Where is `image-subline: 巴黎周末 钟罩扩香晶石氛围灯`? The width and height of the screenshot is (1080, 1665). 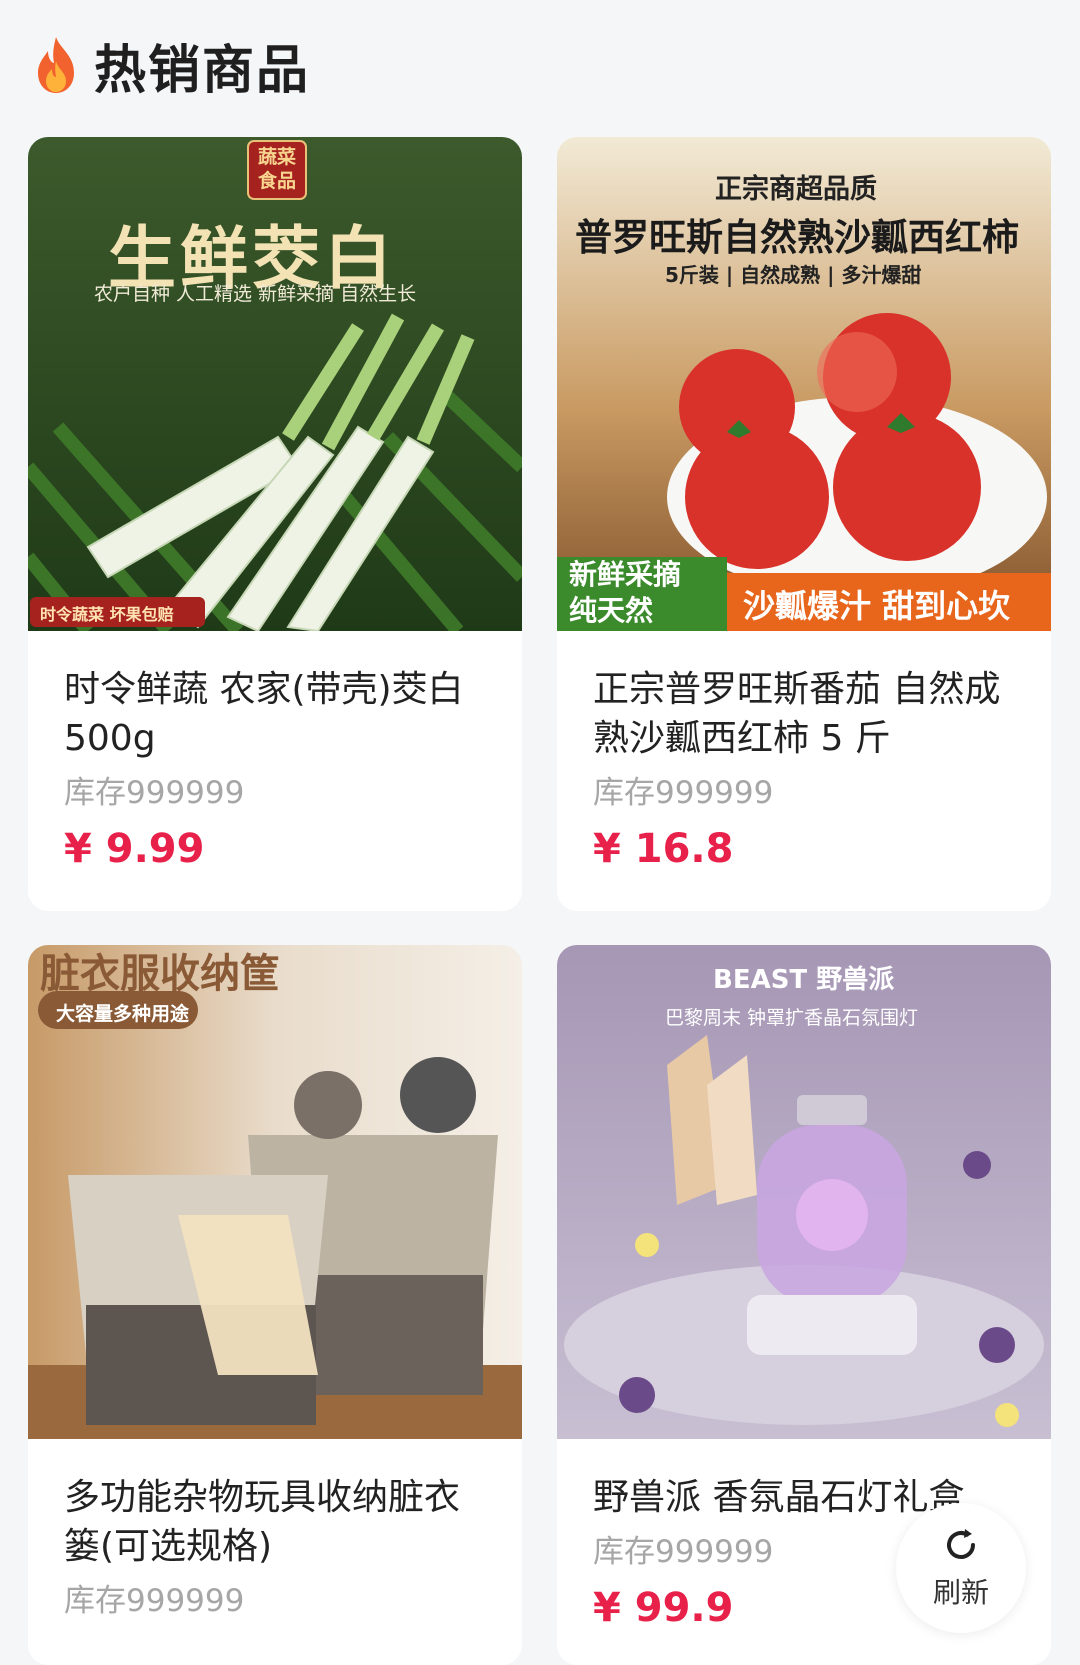
image-subline: 巴黎周末 钟罩扩香晶石氛围灯 is located at coordinates (792, 1018).